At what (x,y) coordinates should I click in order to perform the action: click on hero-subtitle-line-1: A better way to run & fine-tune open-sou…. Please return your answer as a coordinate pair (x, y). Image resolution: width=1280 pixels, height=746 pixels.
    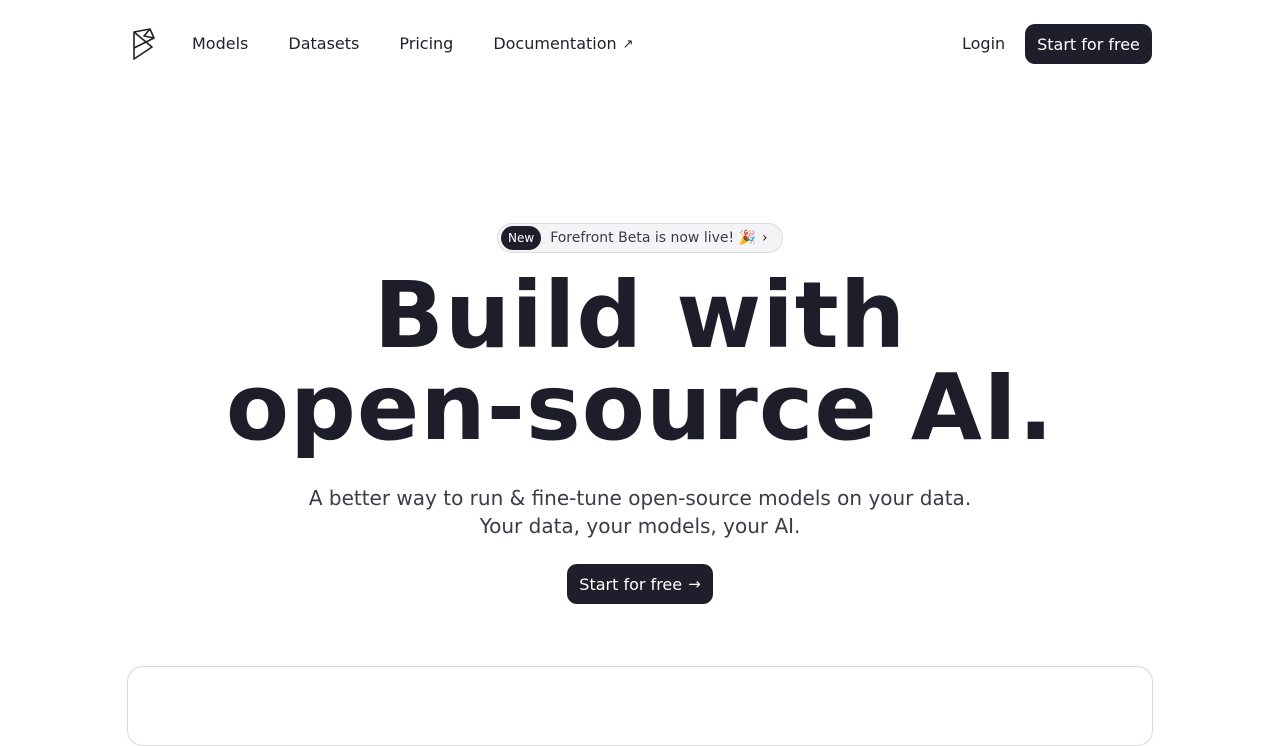
    Looking at the image, I should click on (640, 498).